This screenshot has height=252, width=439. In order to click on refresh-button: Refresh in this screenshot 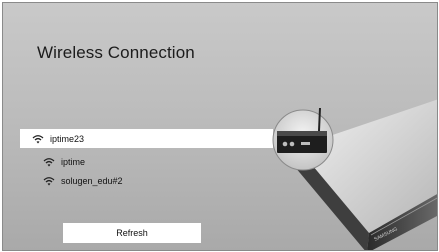, I will do `click(132, 233)`.